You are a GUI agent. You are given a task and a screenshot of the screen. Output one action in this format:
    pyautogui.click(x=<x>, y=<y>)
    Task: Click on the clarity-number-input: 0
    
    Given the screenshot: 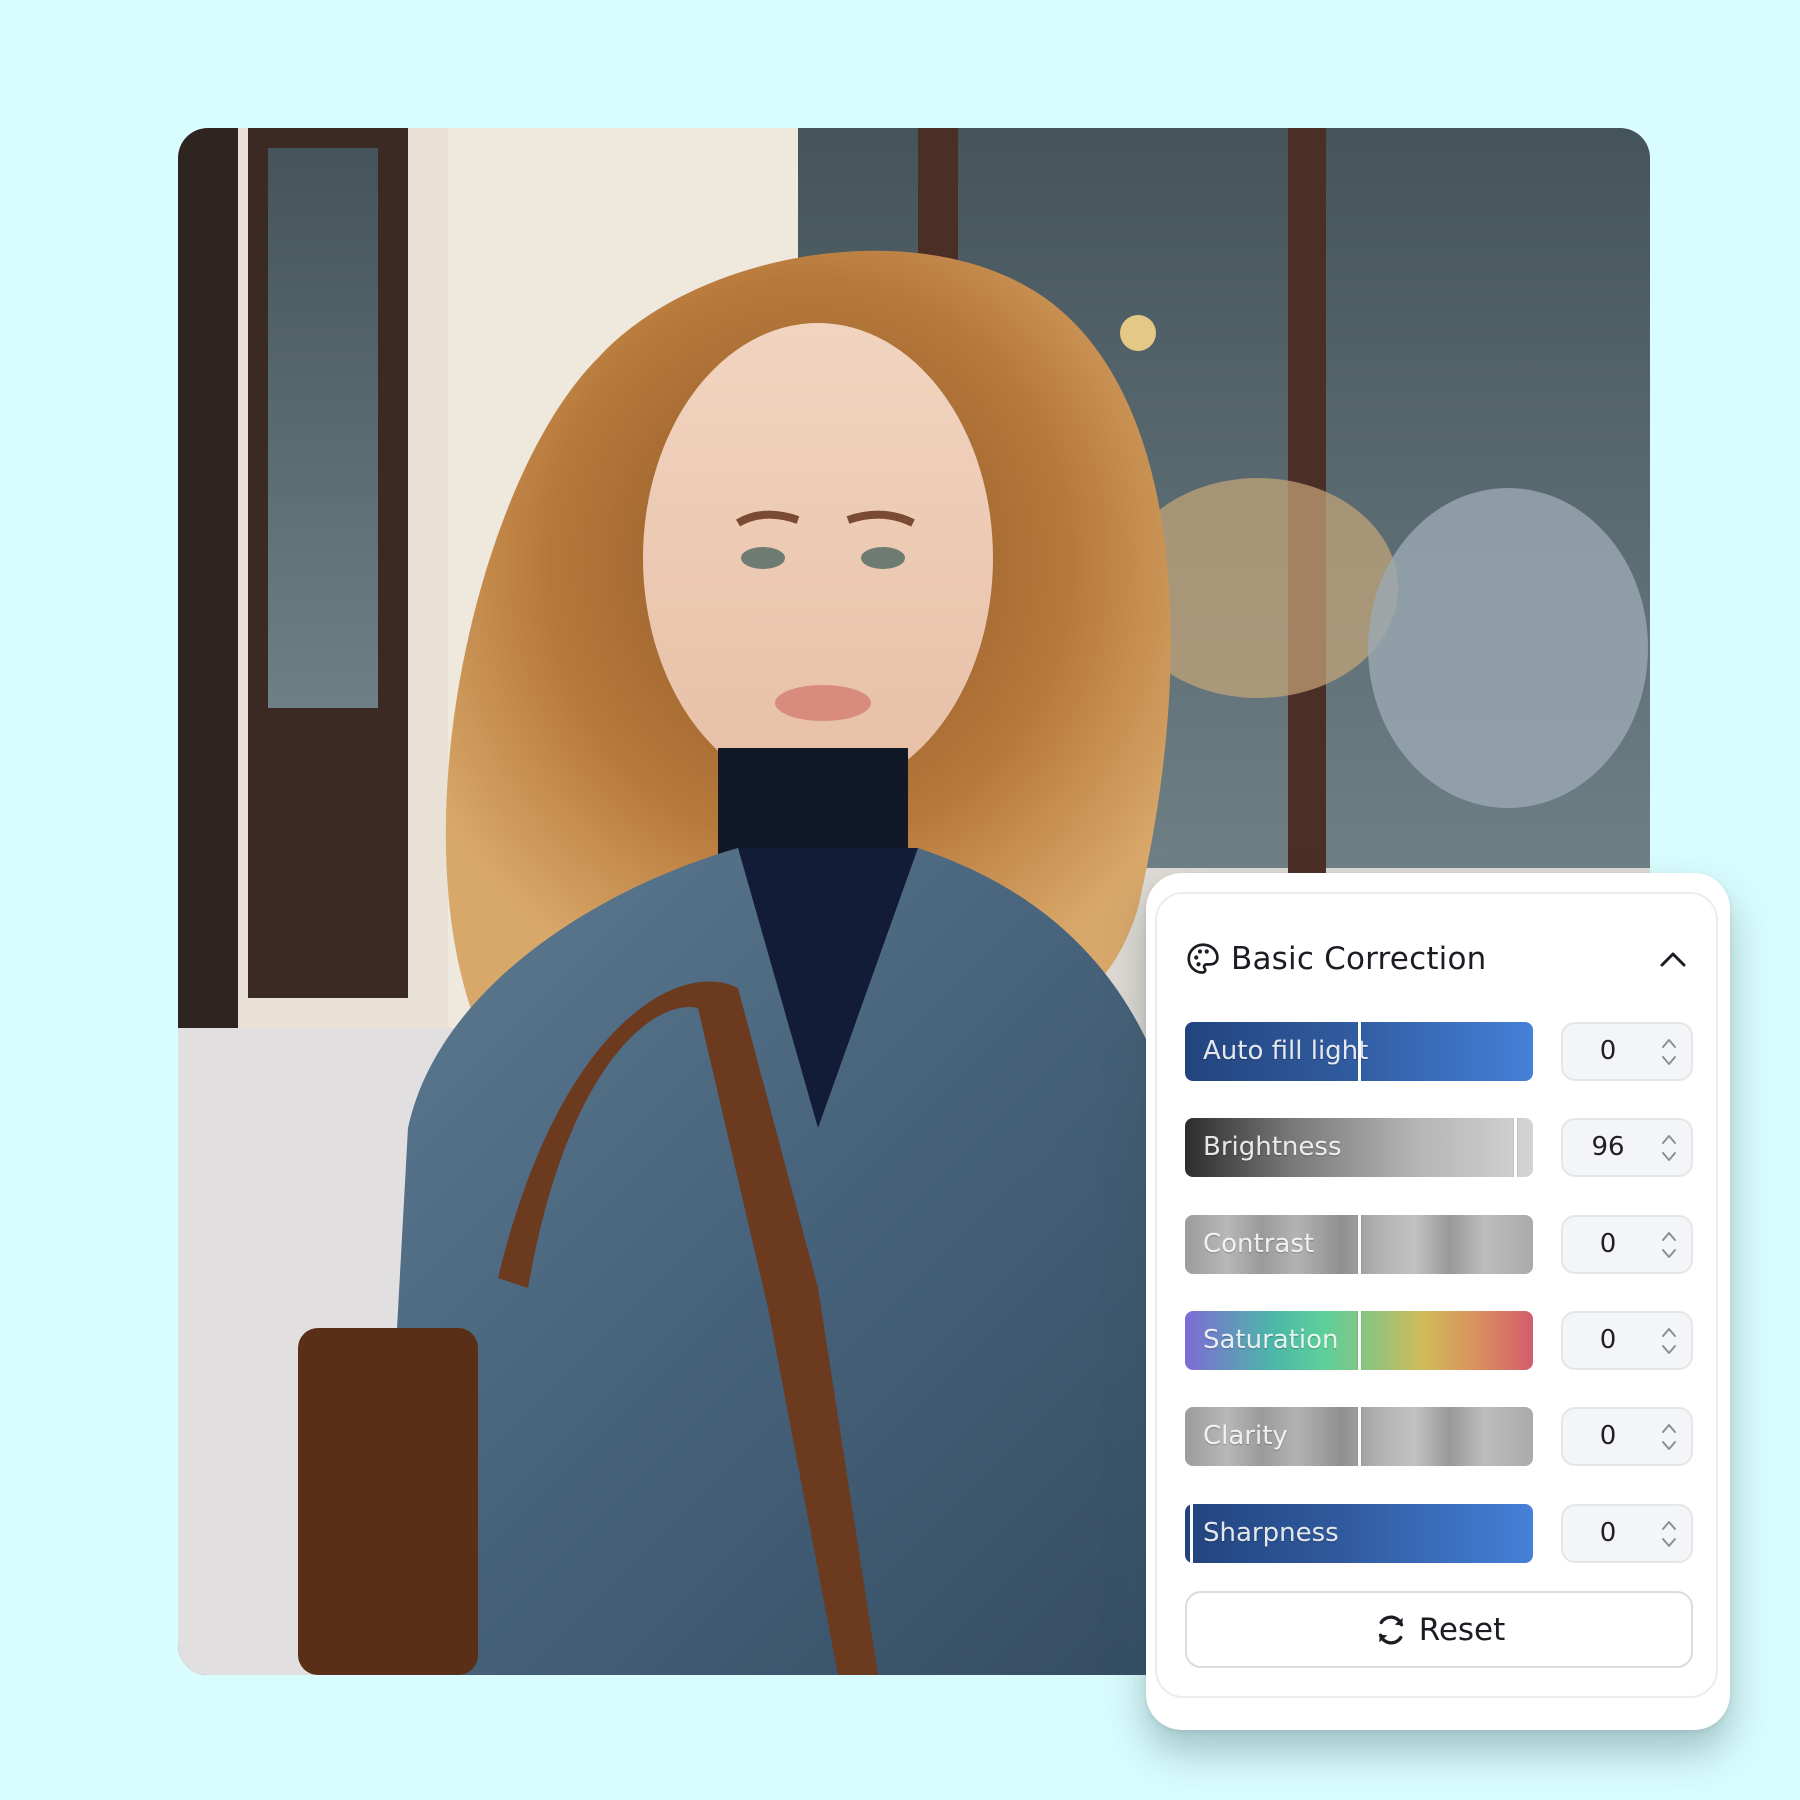 What is the action you would take?
    pyautogui.click(x=1627, y=1436)
    